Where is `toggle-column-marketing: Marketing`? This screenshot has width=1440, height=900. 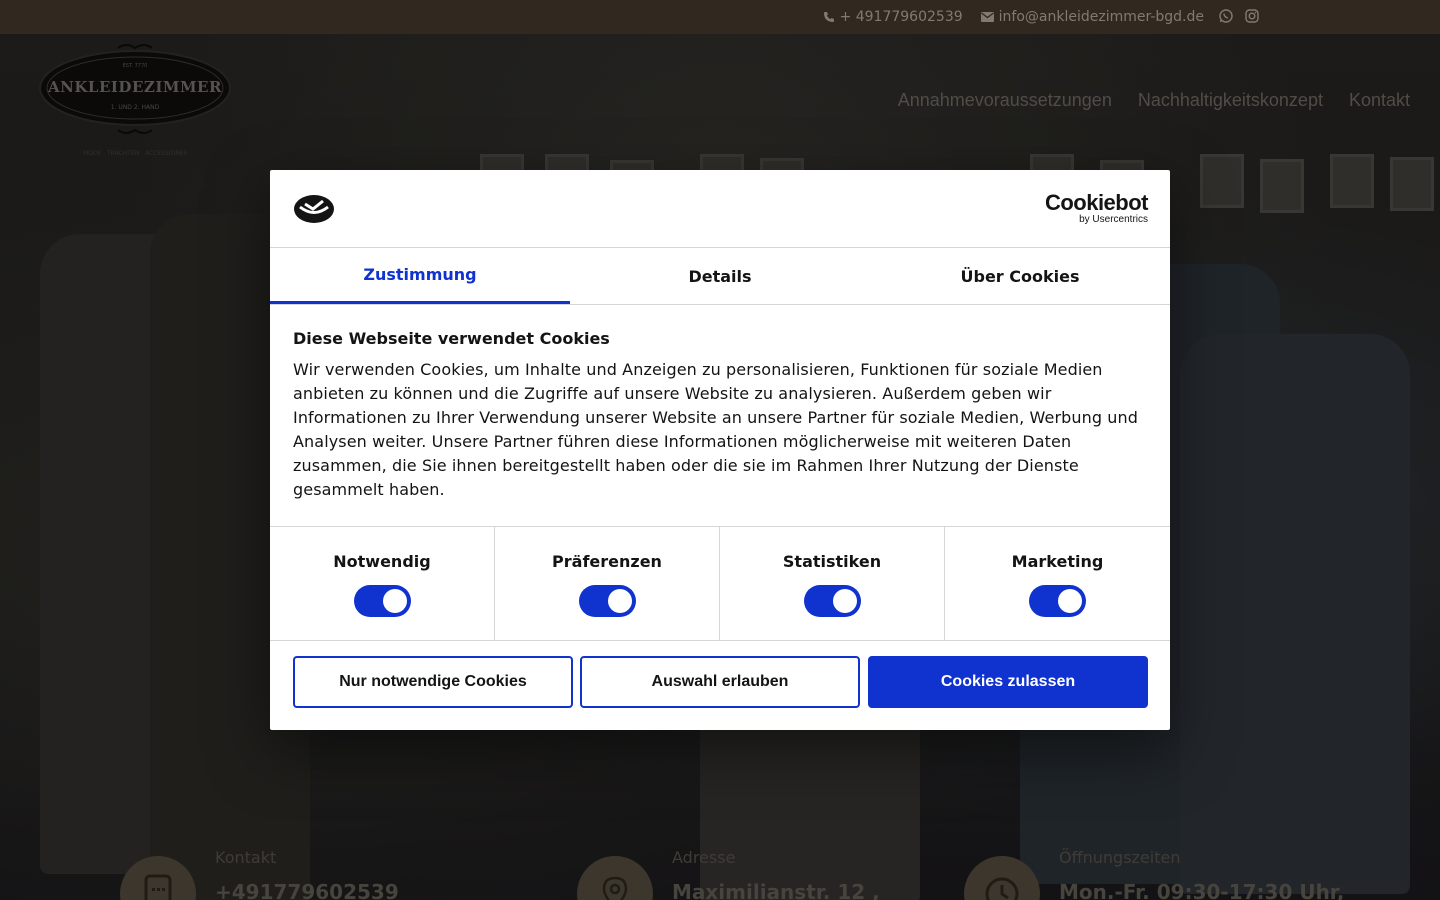 toggle-column-marketing: Marketing is located at coordinates (1057, 583).